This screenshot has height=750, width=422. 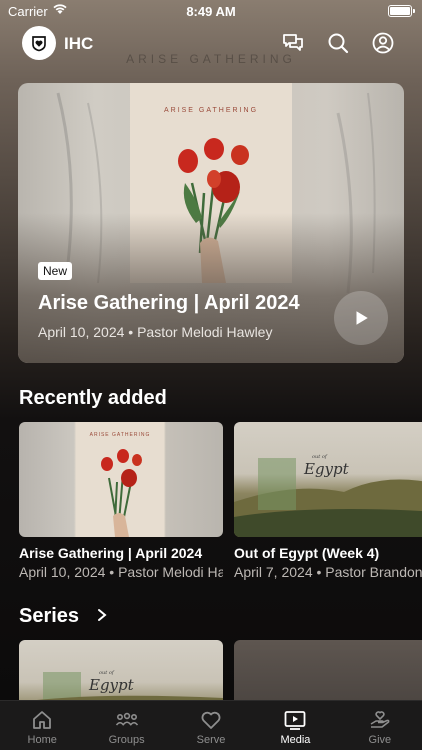 I want to click on recently-added-heading: Recently added, so click(x=93, y=398).